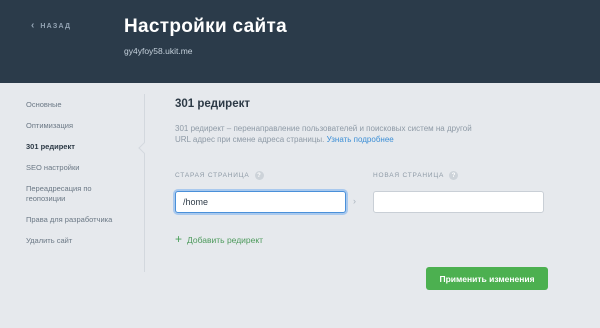 The width and height of the screenshot is (600, 328). I want to click on active-item-indicator, so click(144, 148).